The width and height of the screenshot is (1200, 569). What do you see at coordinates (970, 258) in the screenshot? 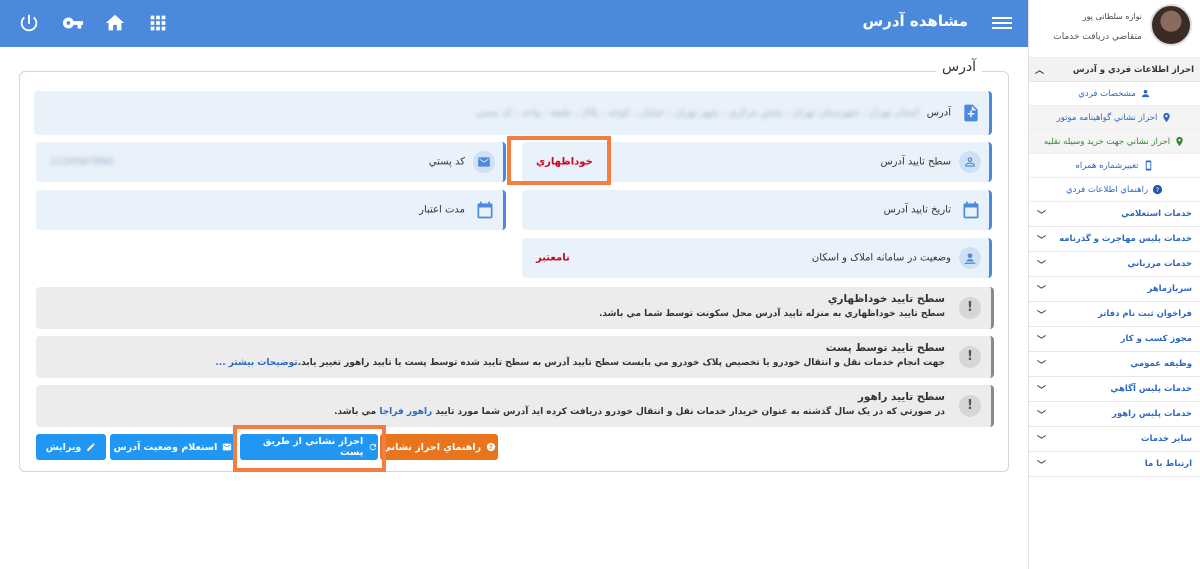
I see `registry-user-icon` at bounding box center [970, 258].